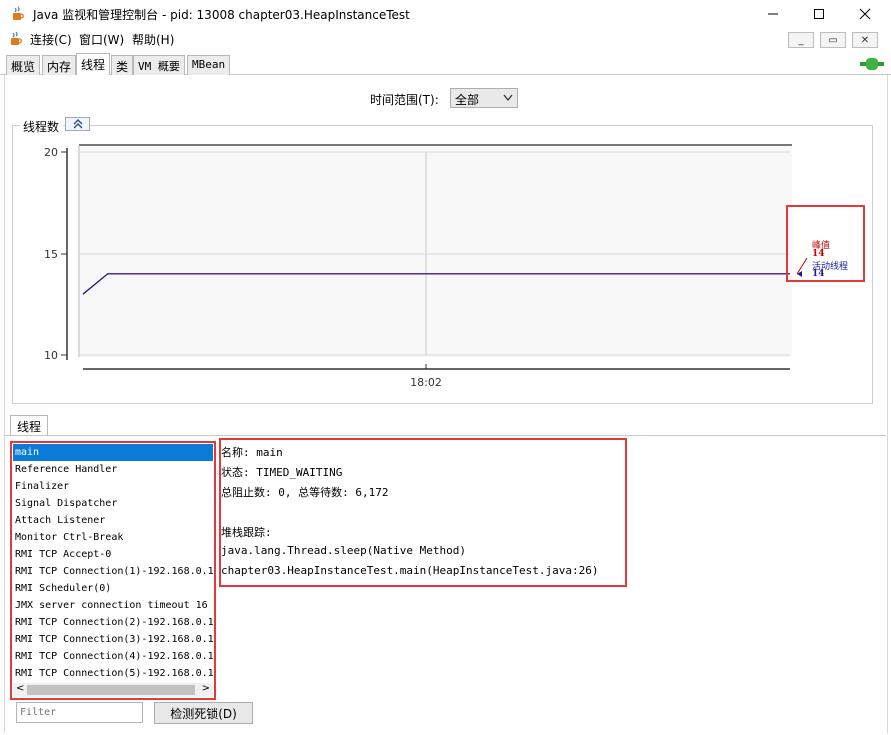 The image size is (891, 735). What do you see at coordinates (282, 472) in the screenshot?
I see `detail-state: 状态: TIMED_WAITING` at bounding box center [282, 472].